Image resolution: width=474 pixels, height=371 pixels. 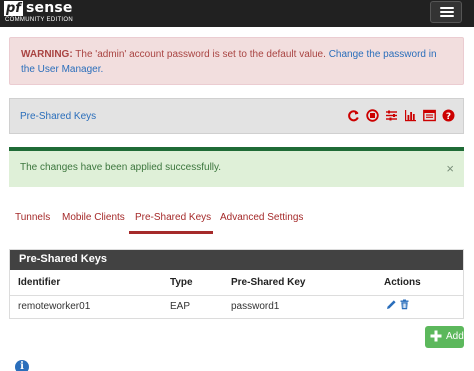 What do you see at coordinates (372, 115) in the screenshot?
I see `stop-icon` at bounding box center [372, 115].